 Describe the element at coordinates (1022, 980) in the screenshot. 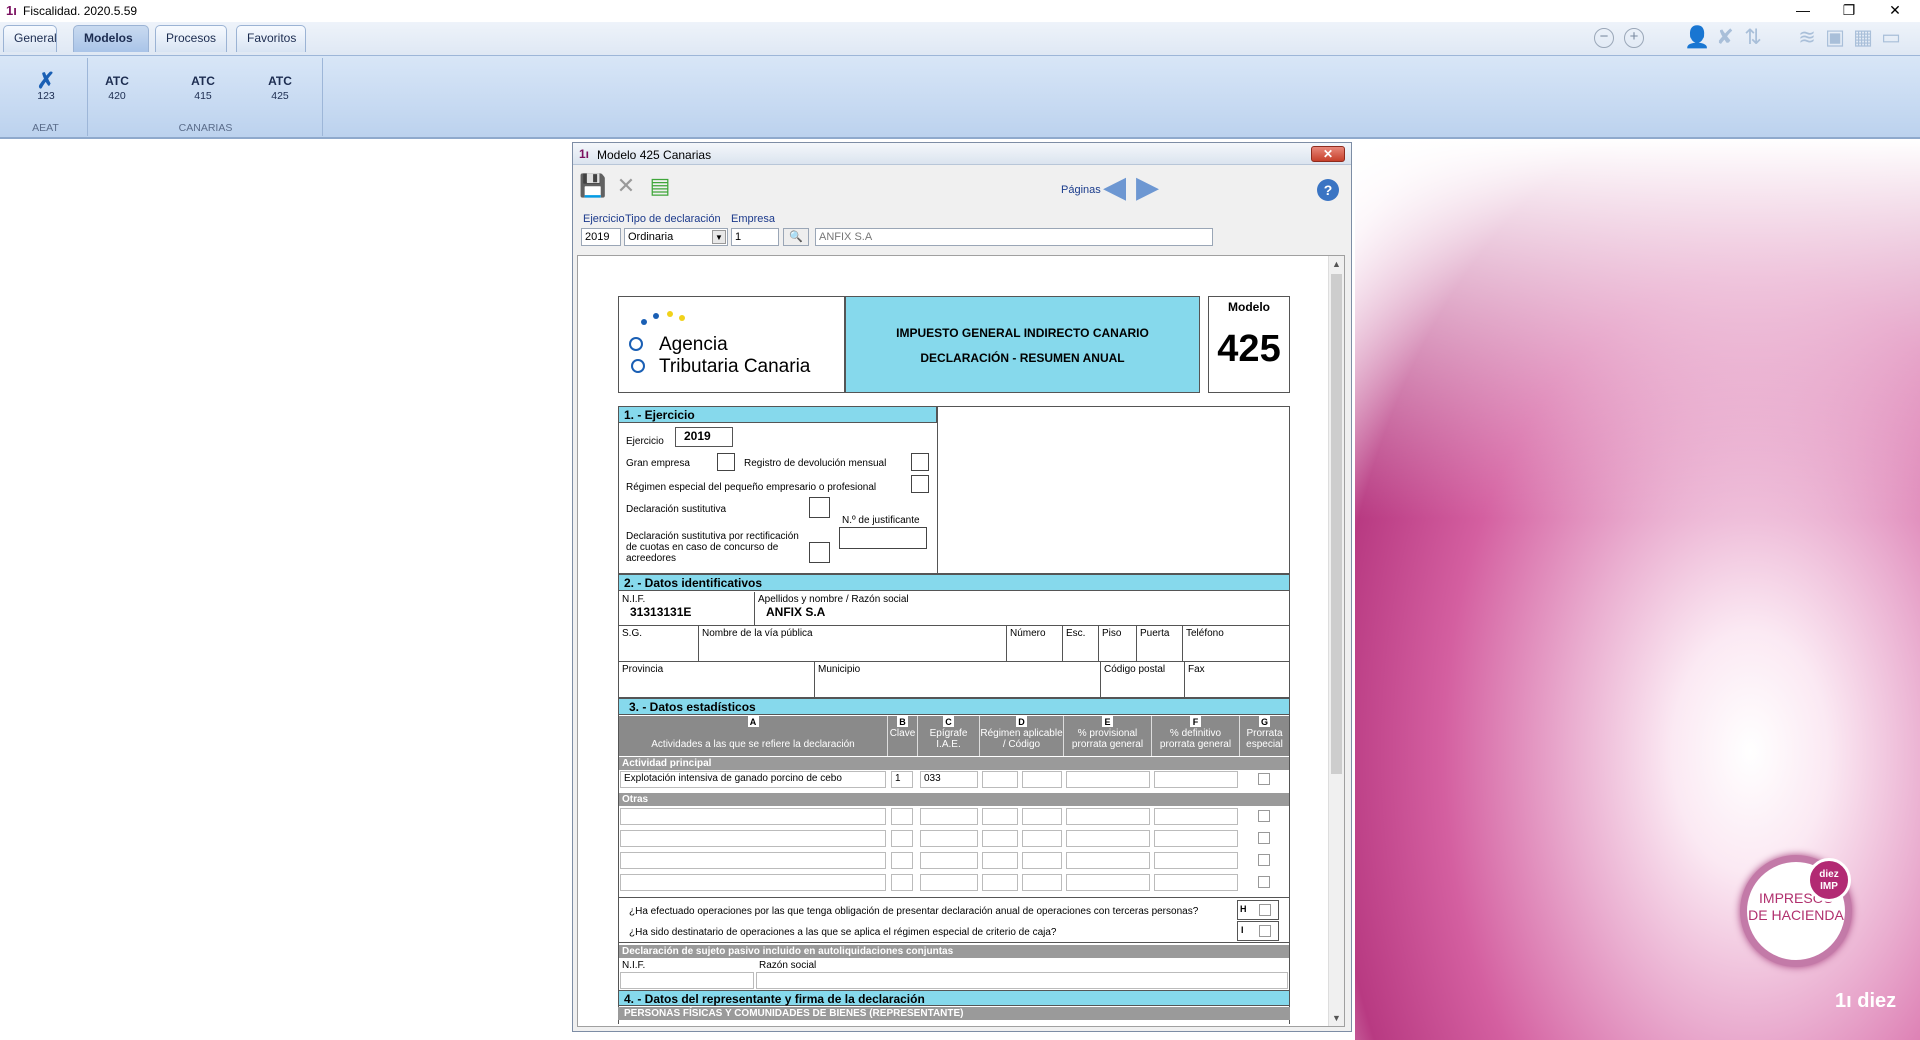

I see `sujeto-razon-input` at that location.